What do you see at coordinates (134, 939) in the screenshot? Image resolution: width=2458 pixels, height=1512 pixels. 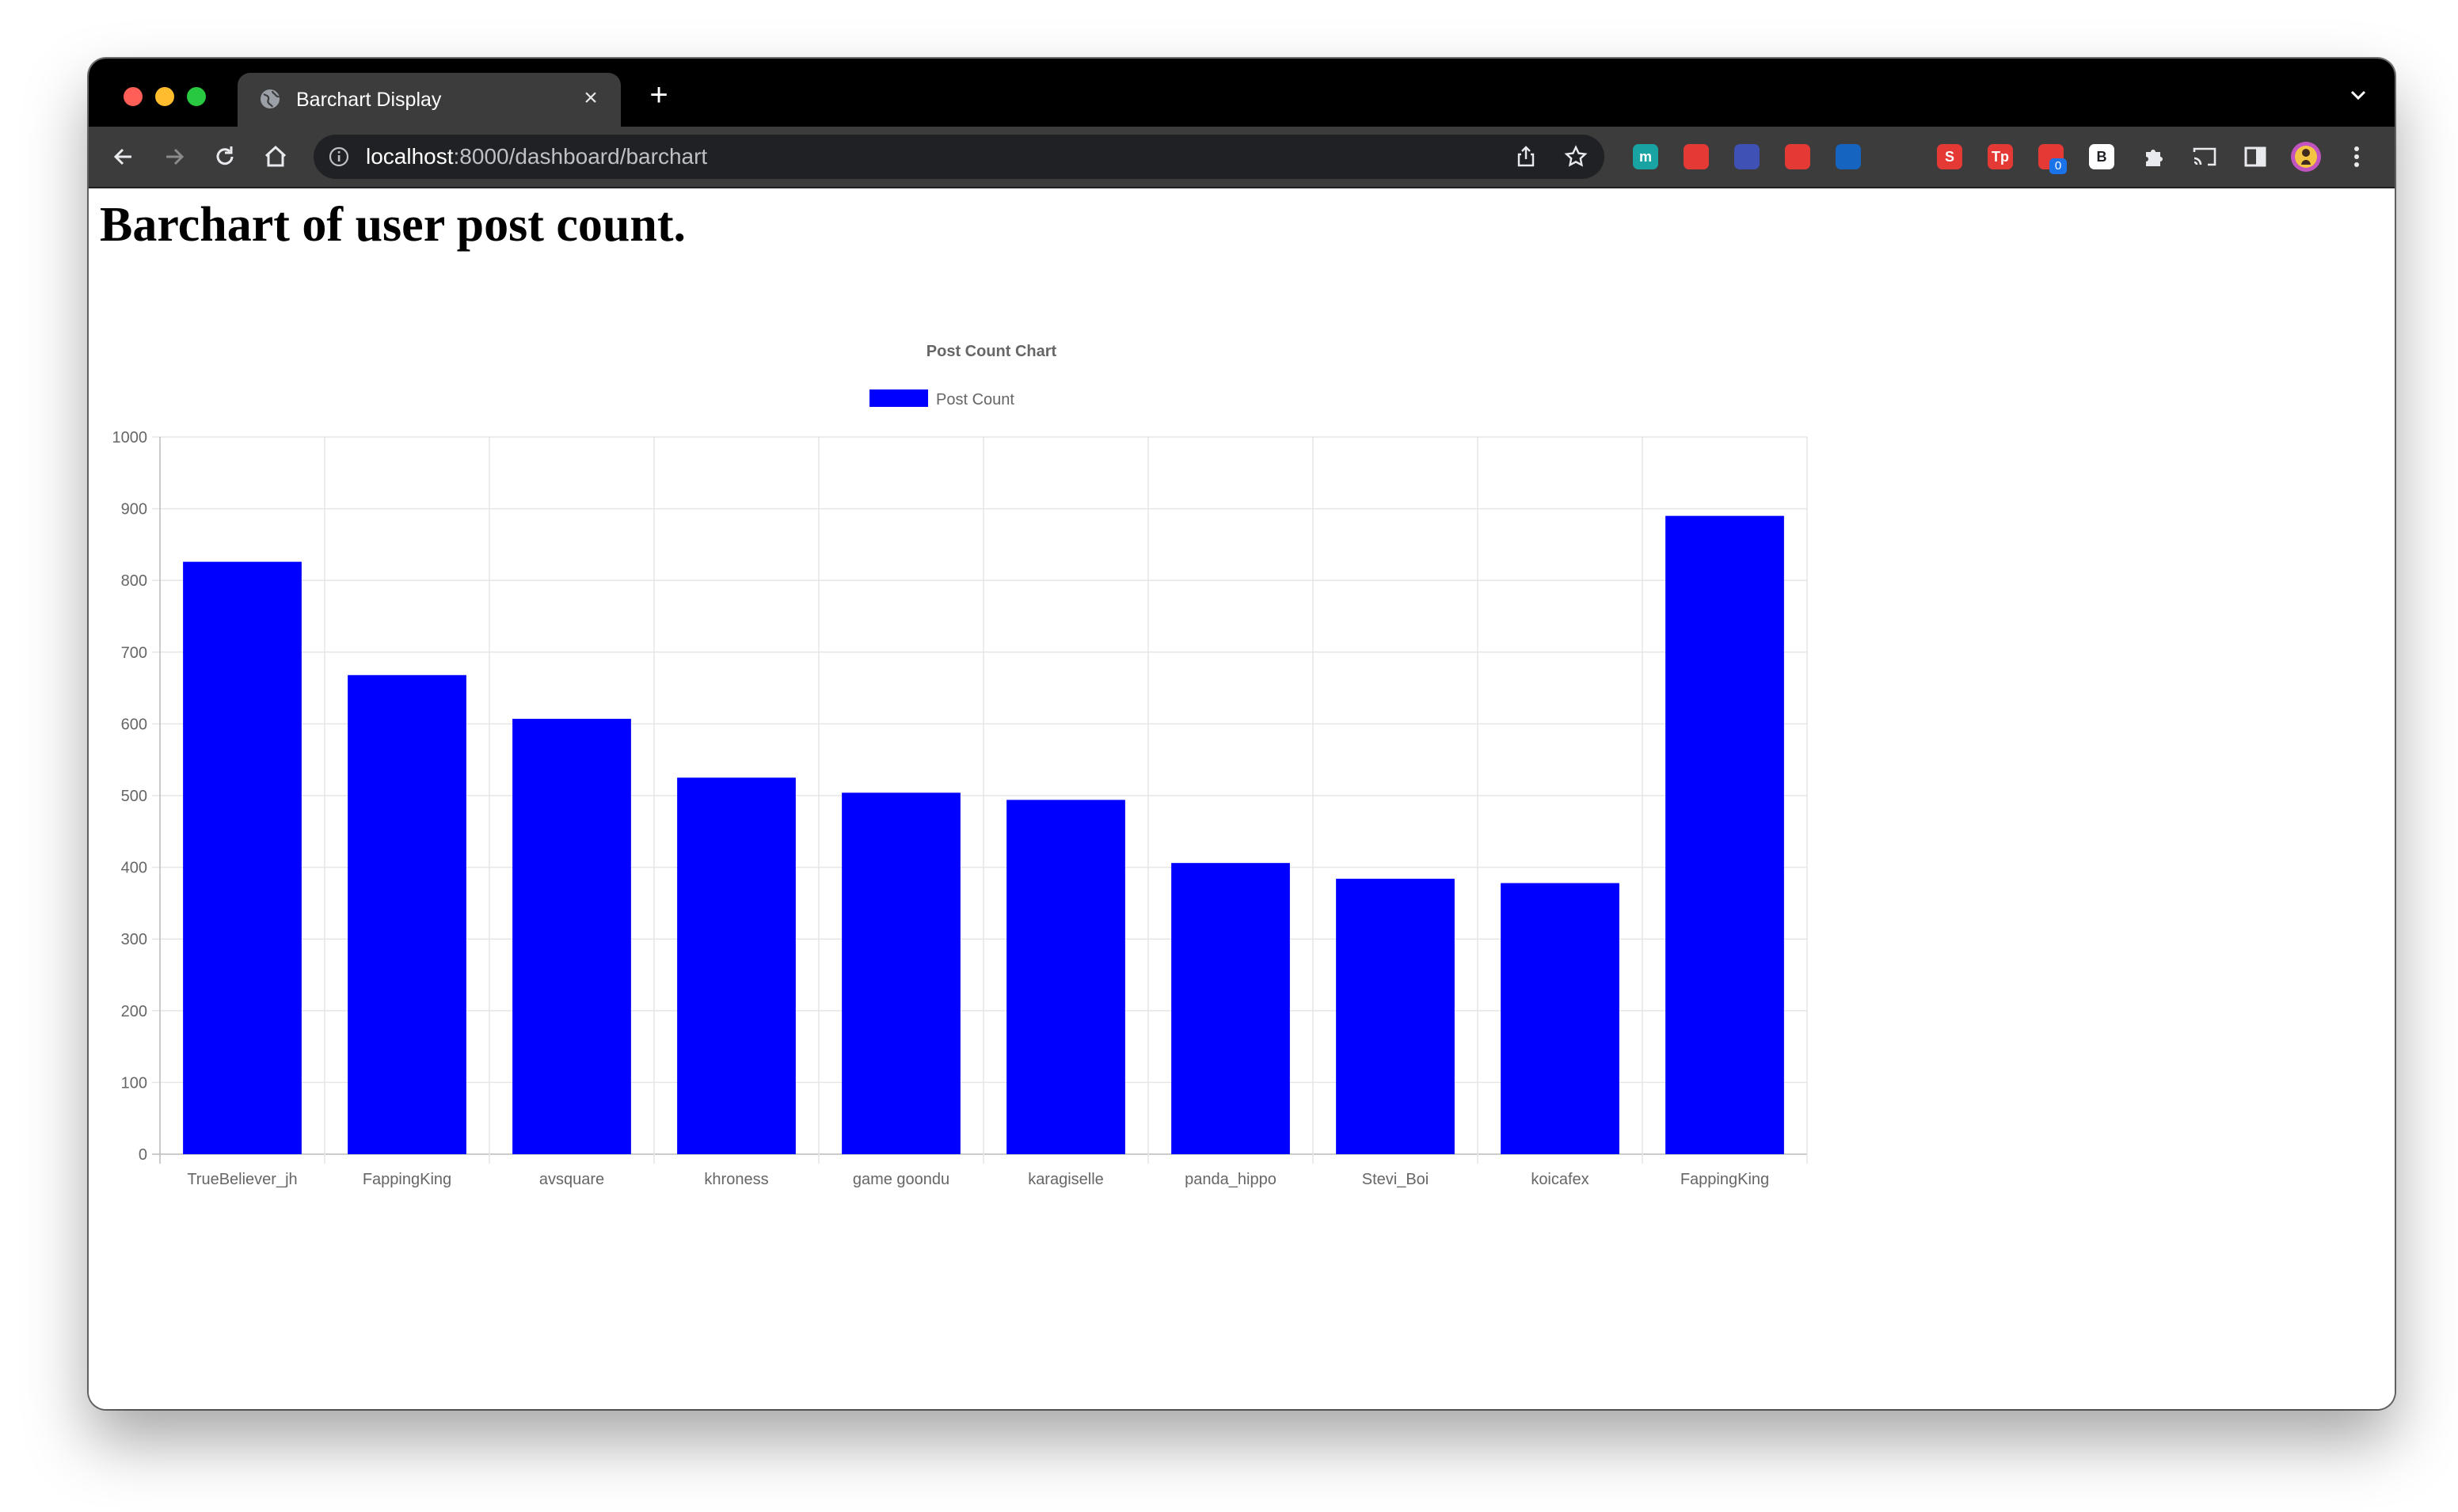 I see `y-tick-label: 300` at bounding box center [134, 939].